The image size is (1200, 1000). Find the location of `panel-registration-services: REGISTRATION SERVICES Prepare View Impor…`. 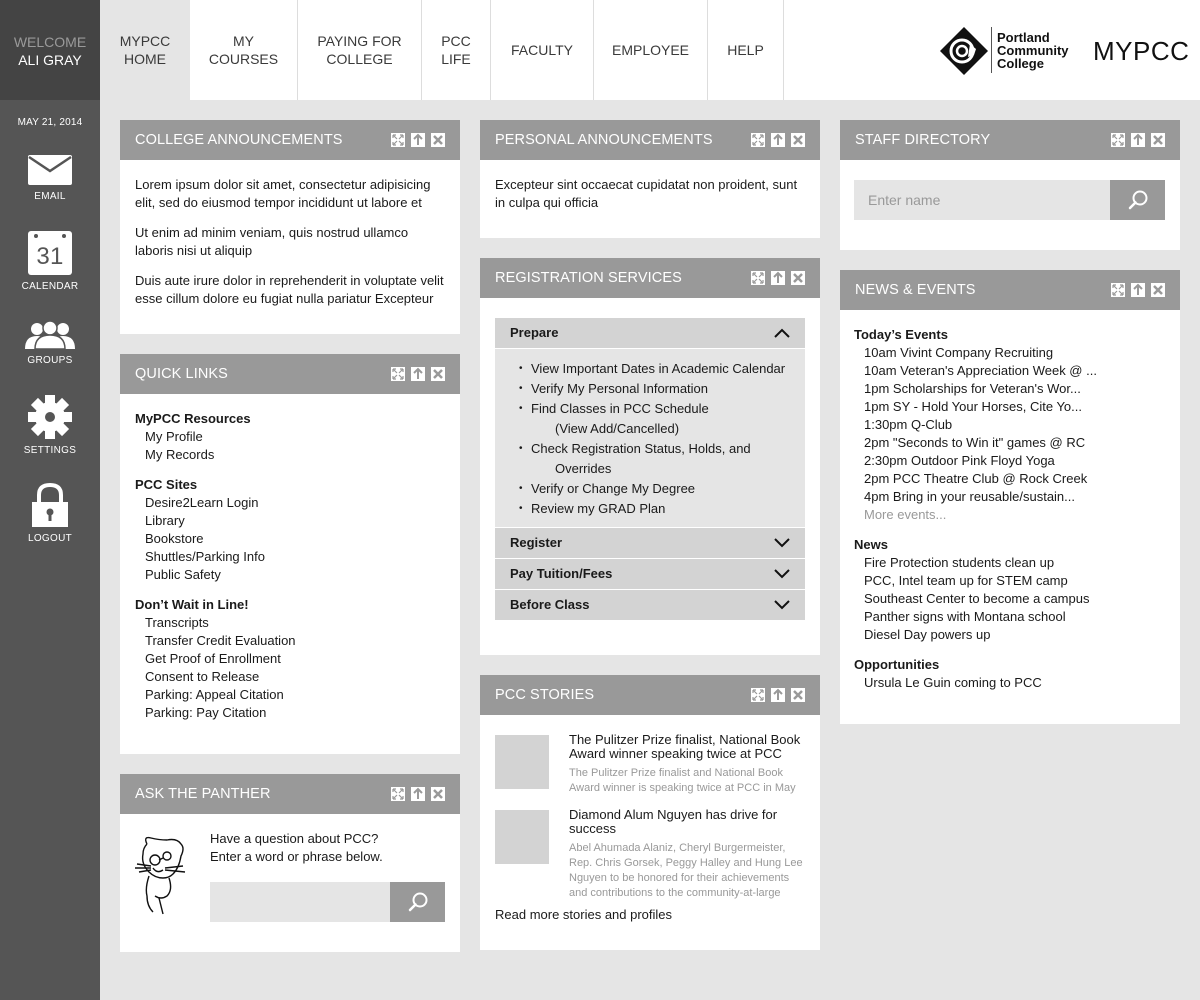

panel-registration-services: REGISTRATION SERVICES Prepare View Impor… is located at coordinates (650, 456).